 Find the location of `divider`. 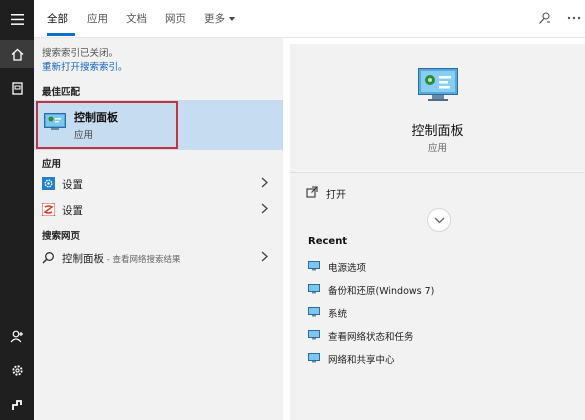

divider is located at coordinates (437, 172).